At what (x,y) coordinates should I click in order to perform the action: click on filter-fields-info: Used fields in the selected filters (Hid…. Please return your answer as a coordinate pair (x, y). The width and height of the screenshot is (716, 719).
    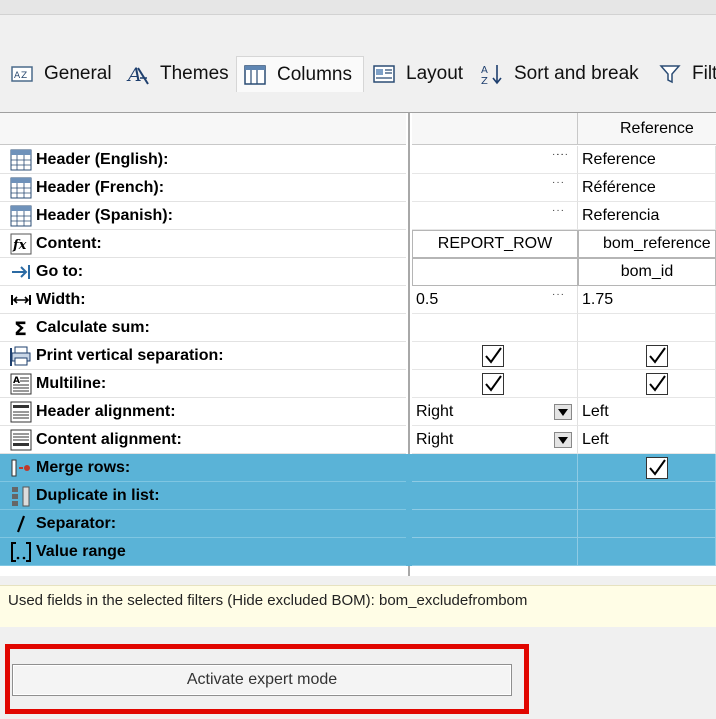
    Looking at the image, I should click on (358, 606).